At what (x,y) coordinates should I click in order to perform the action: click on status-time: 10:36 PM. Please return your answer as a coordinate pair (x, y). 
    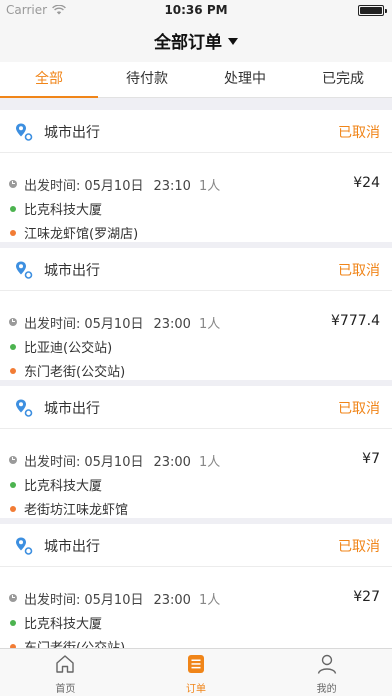
    Looking at the image, I should click on (196, 10).